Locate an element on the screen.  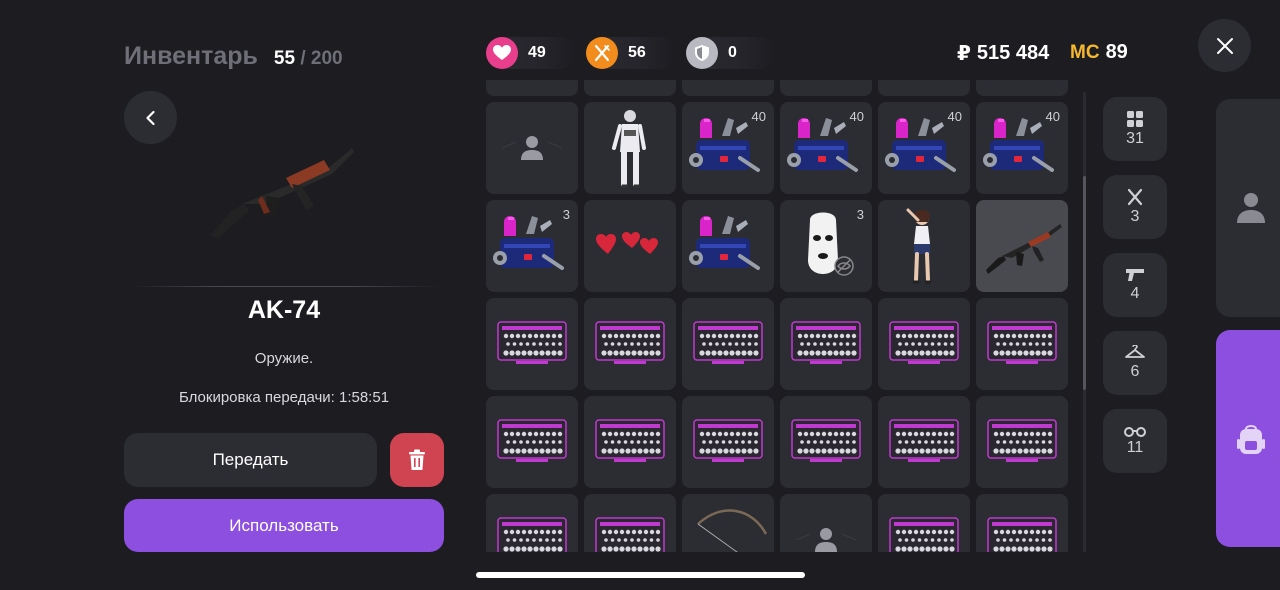
transfer-button: Передать is located at coordinates (250, 460).